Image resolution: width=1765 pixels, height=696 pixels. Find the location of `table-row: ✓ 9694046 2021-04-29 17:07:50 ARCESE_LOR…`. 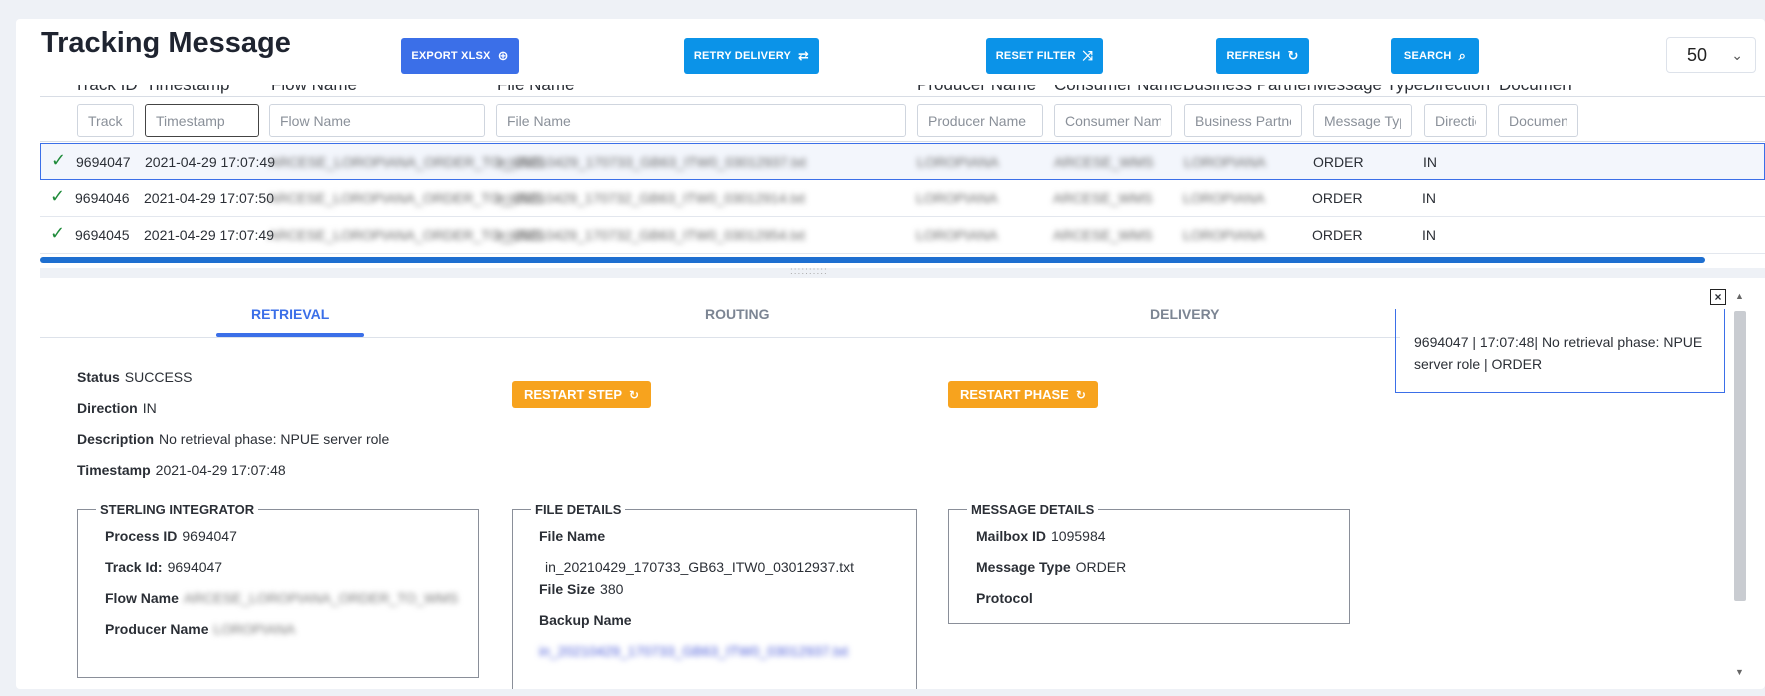

table-row: ✓ 9694046 2021-04-29 17:07:50 ARCESE_LOR… is located at coordinates (902, 198).